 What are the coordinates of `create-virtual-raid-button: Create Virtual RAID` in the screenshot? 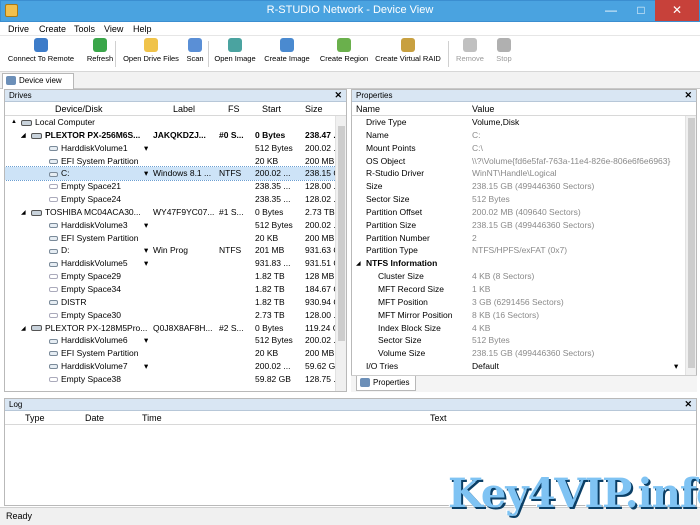 It's located at (408, 54).